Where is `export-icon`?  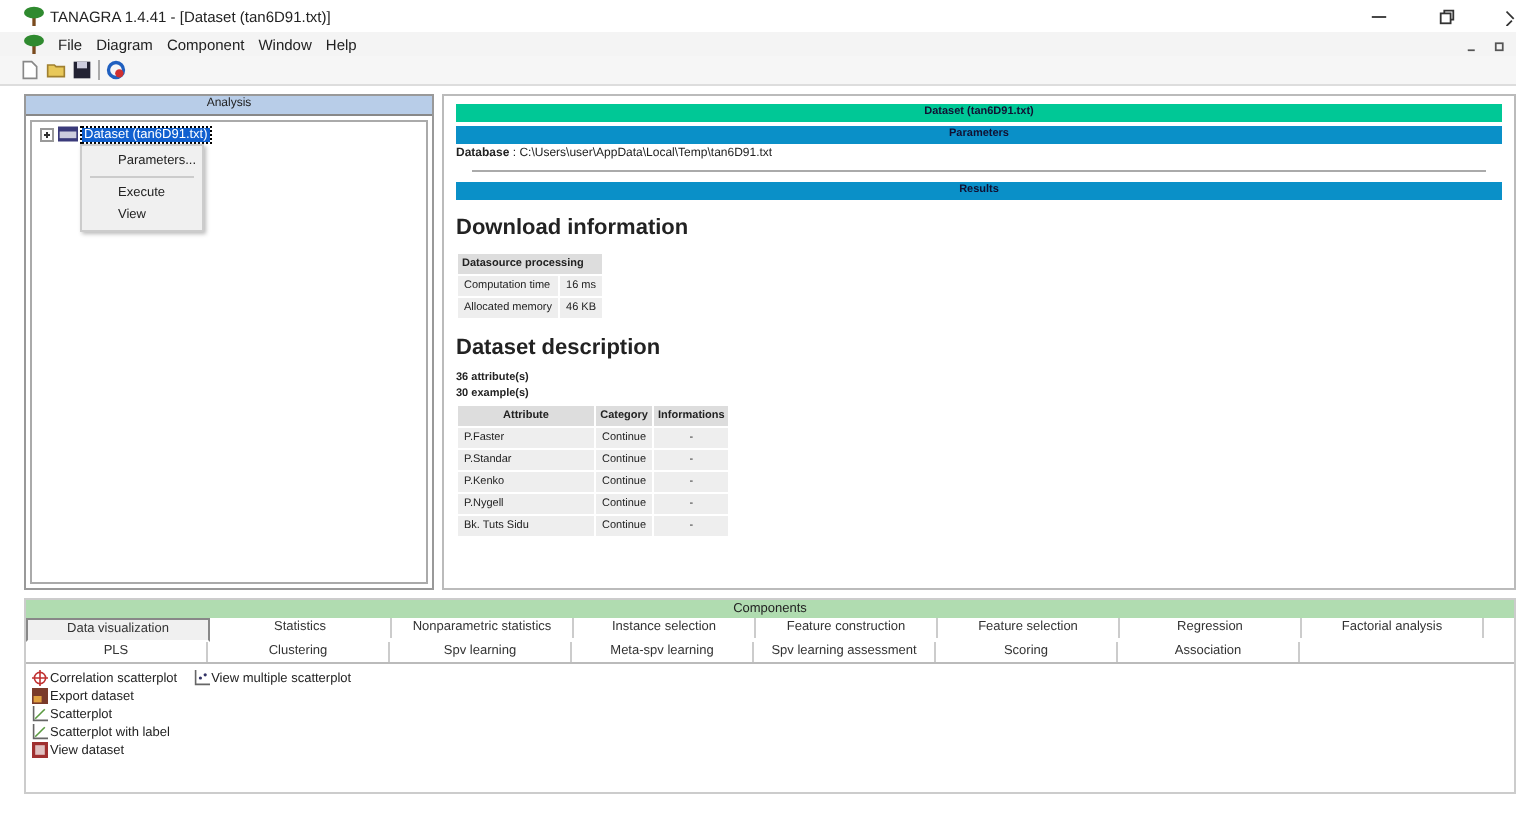
export-icon is located at coordinates (40, 696).